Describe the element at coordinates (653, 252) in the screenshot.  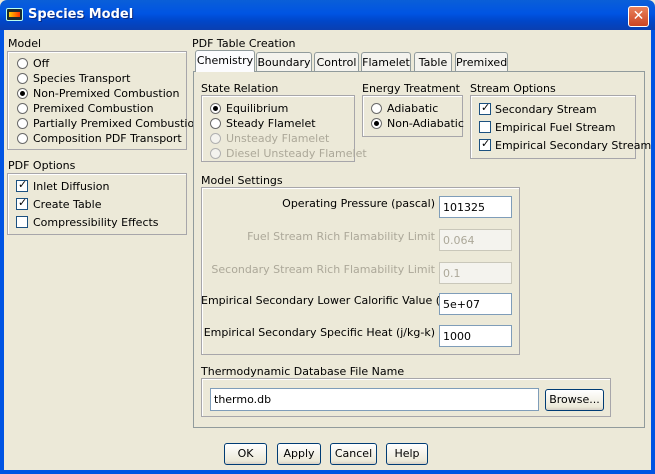
I see `window-frame-right` at that location.